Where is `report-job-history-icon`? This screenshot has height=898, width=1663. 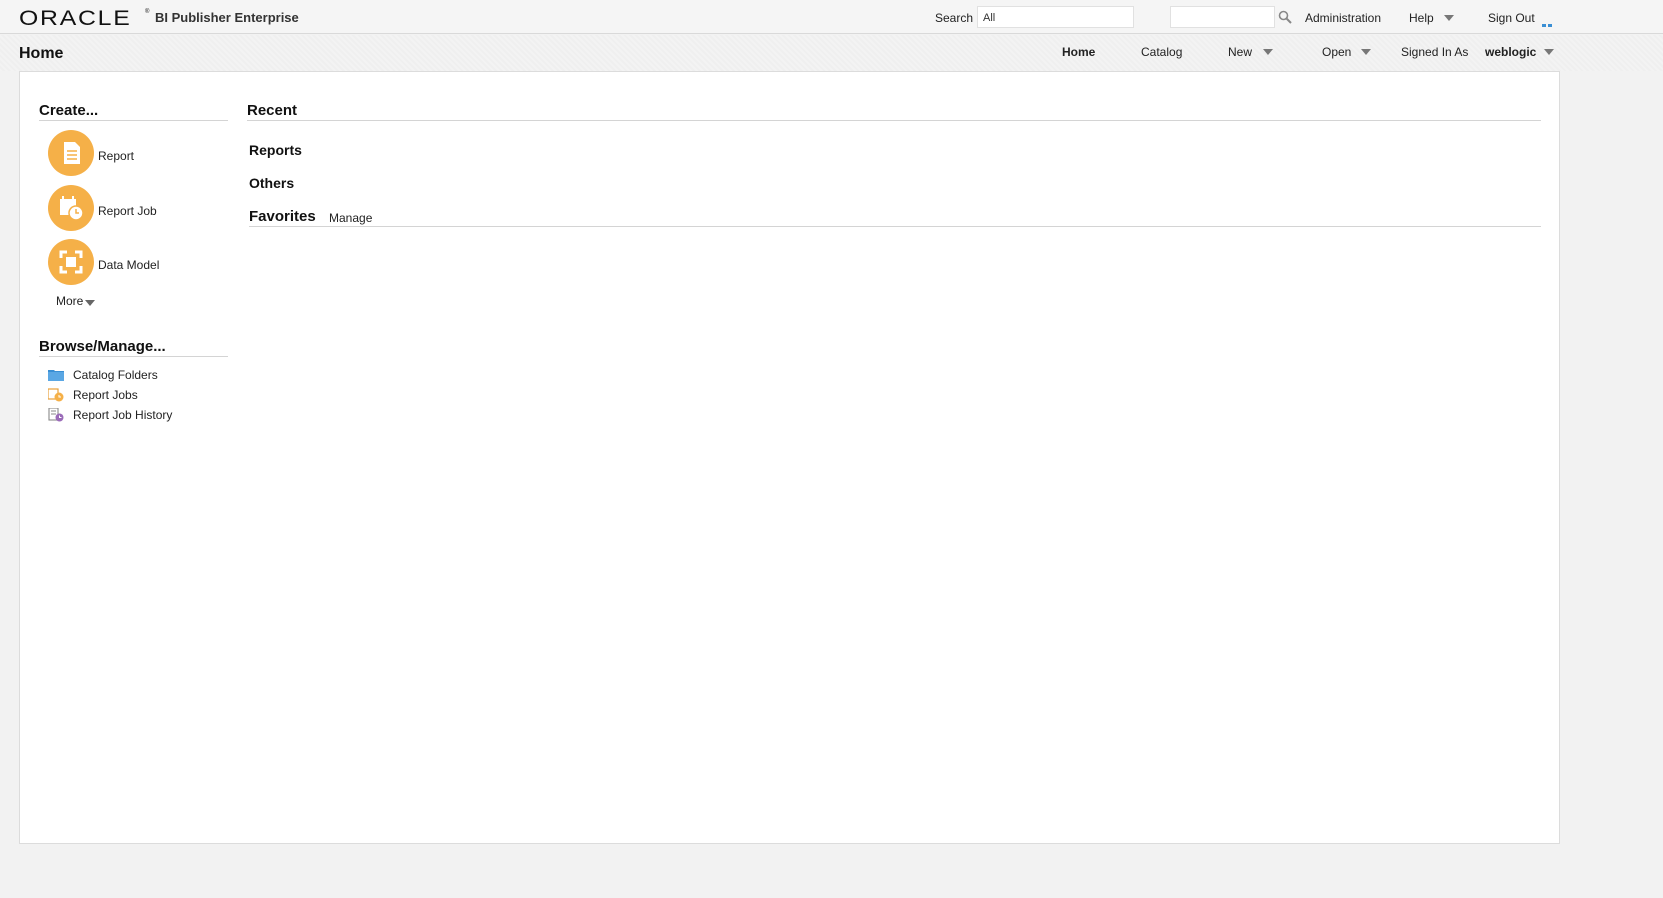
report-job-history-icon is located at coordinates (56, 415).